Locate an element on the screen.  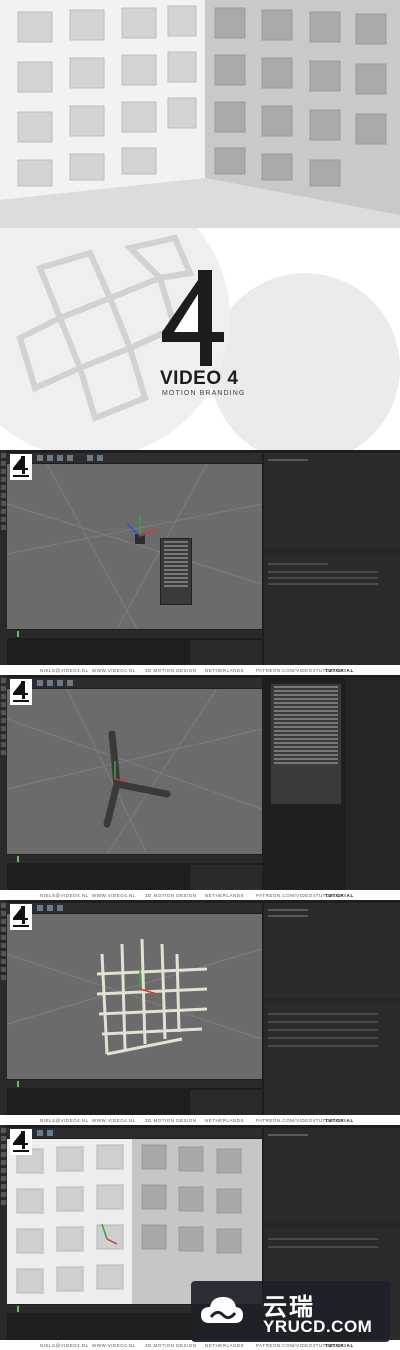
brand-subtitle: MOTION BRANDING is located at coordinates (204, 393).